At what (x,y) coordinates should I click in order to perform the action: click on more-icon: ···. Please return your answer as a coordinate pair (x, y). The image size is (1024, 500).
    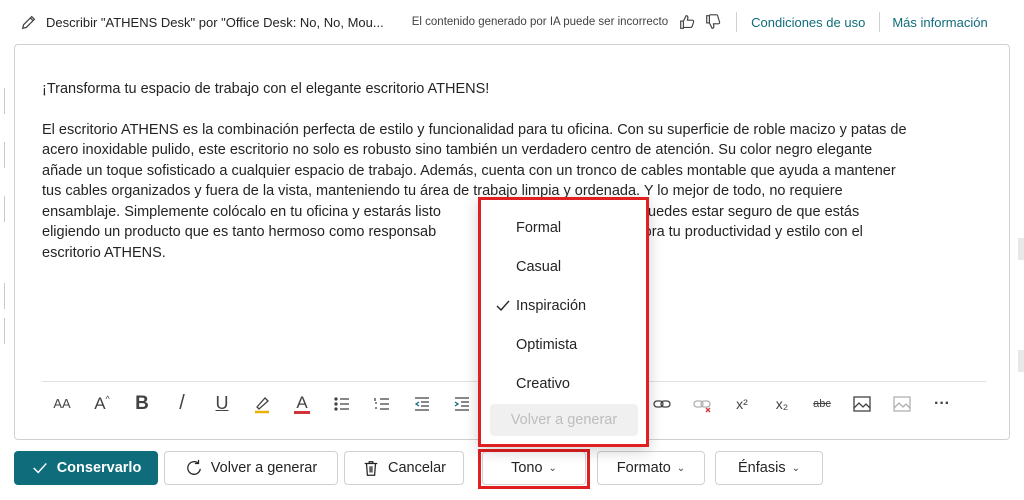
    Looking at the image, I should click on (942, 403).